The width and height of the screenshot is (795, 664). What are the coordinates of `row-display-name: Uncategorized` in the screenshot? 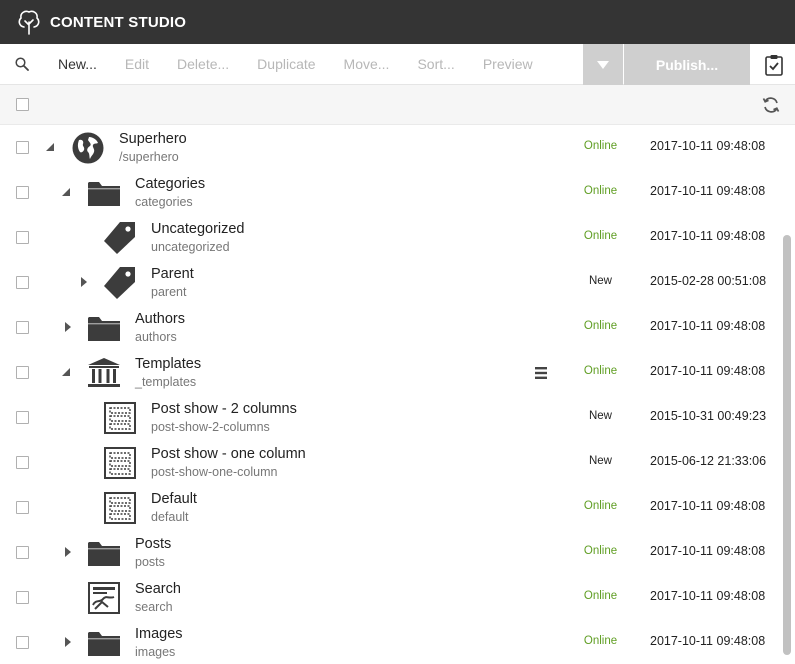 It's located at (198, 229).